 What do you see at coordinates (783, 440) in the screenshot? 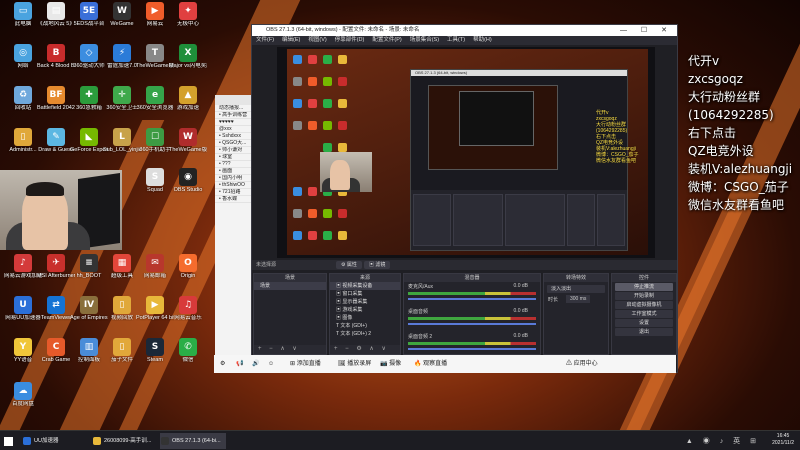
I see `taskbar-clock: 16:45 2021/11/2` at bounding box center [783, 440].